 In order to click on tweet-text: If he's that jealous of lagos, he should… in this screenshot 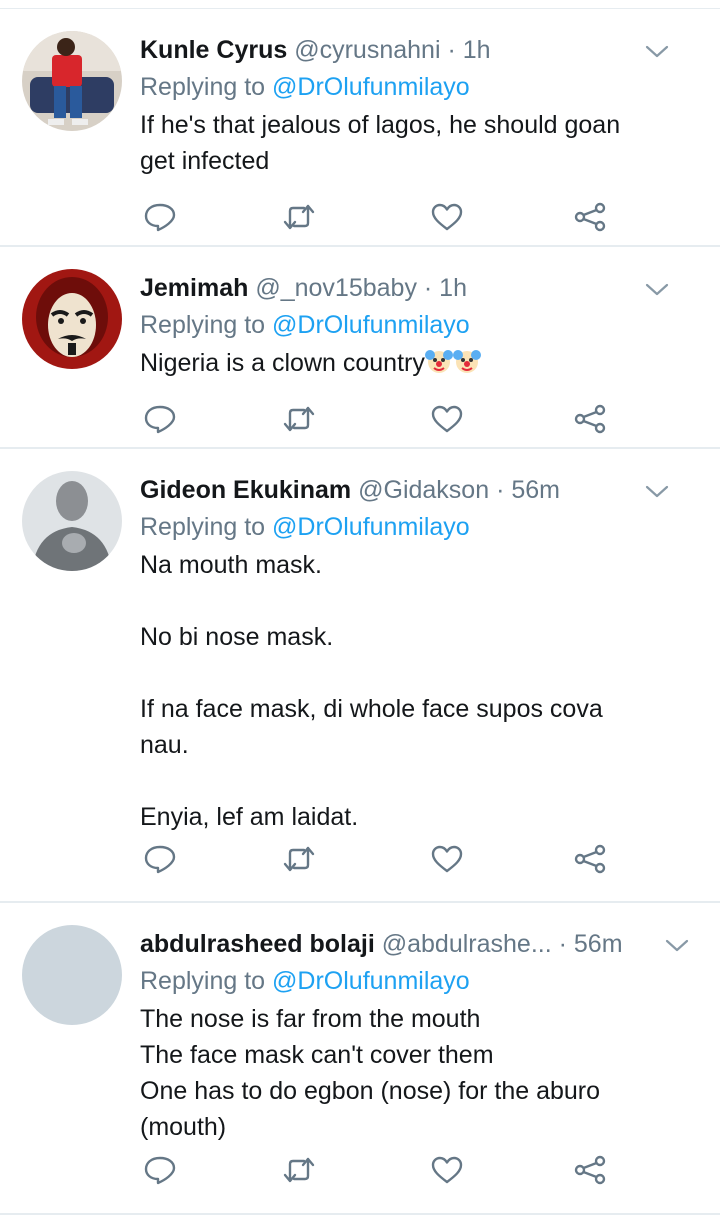, I will do `click(380, 143)`.